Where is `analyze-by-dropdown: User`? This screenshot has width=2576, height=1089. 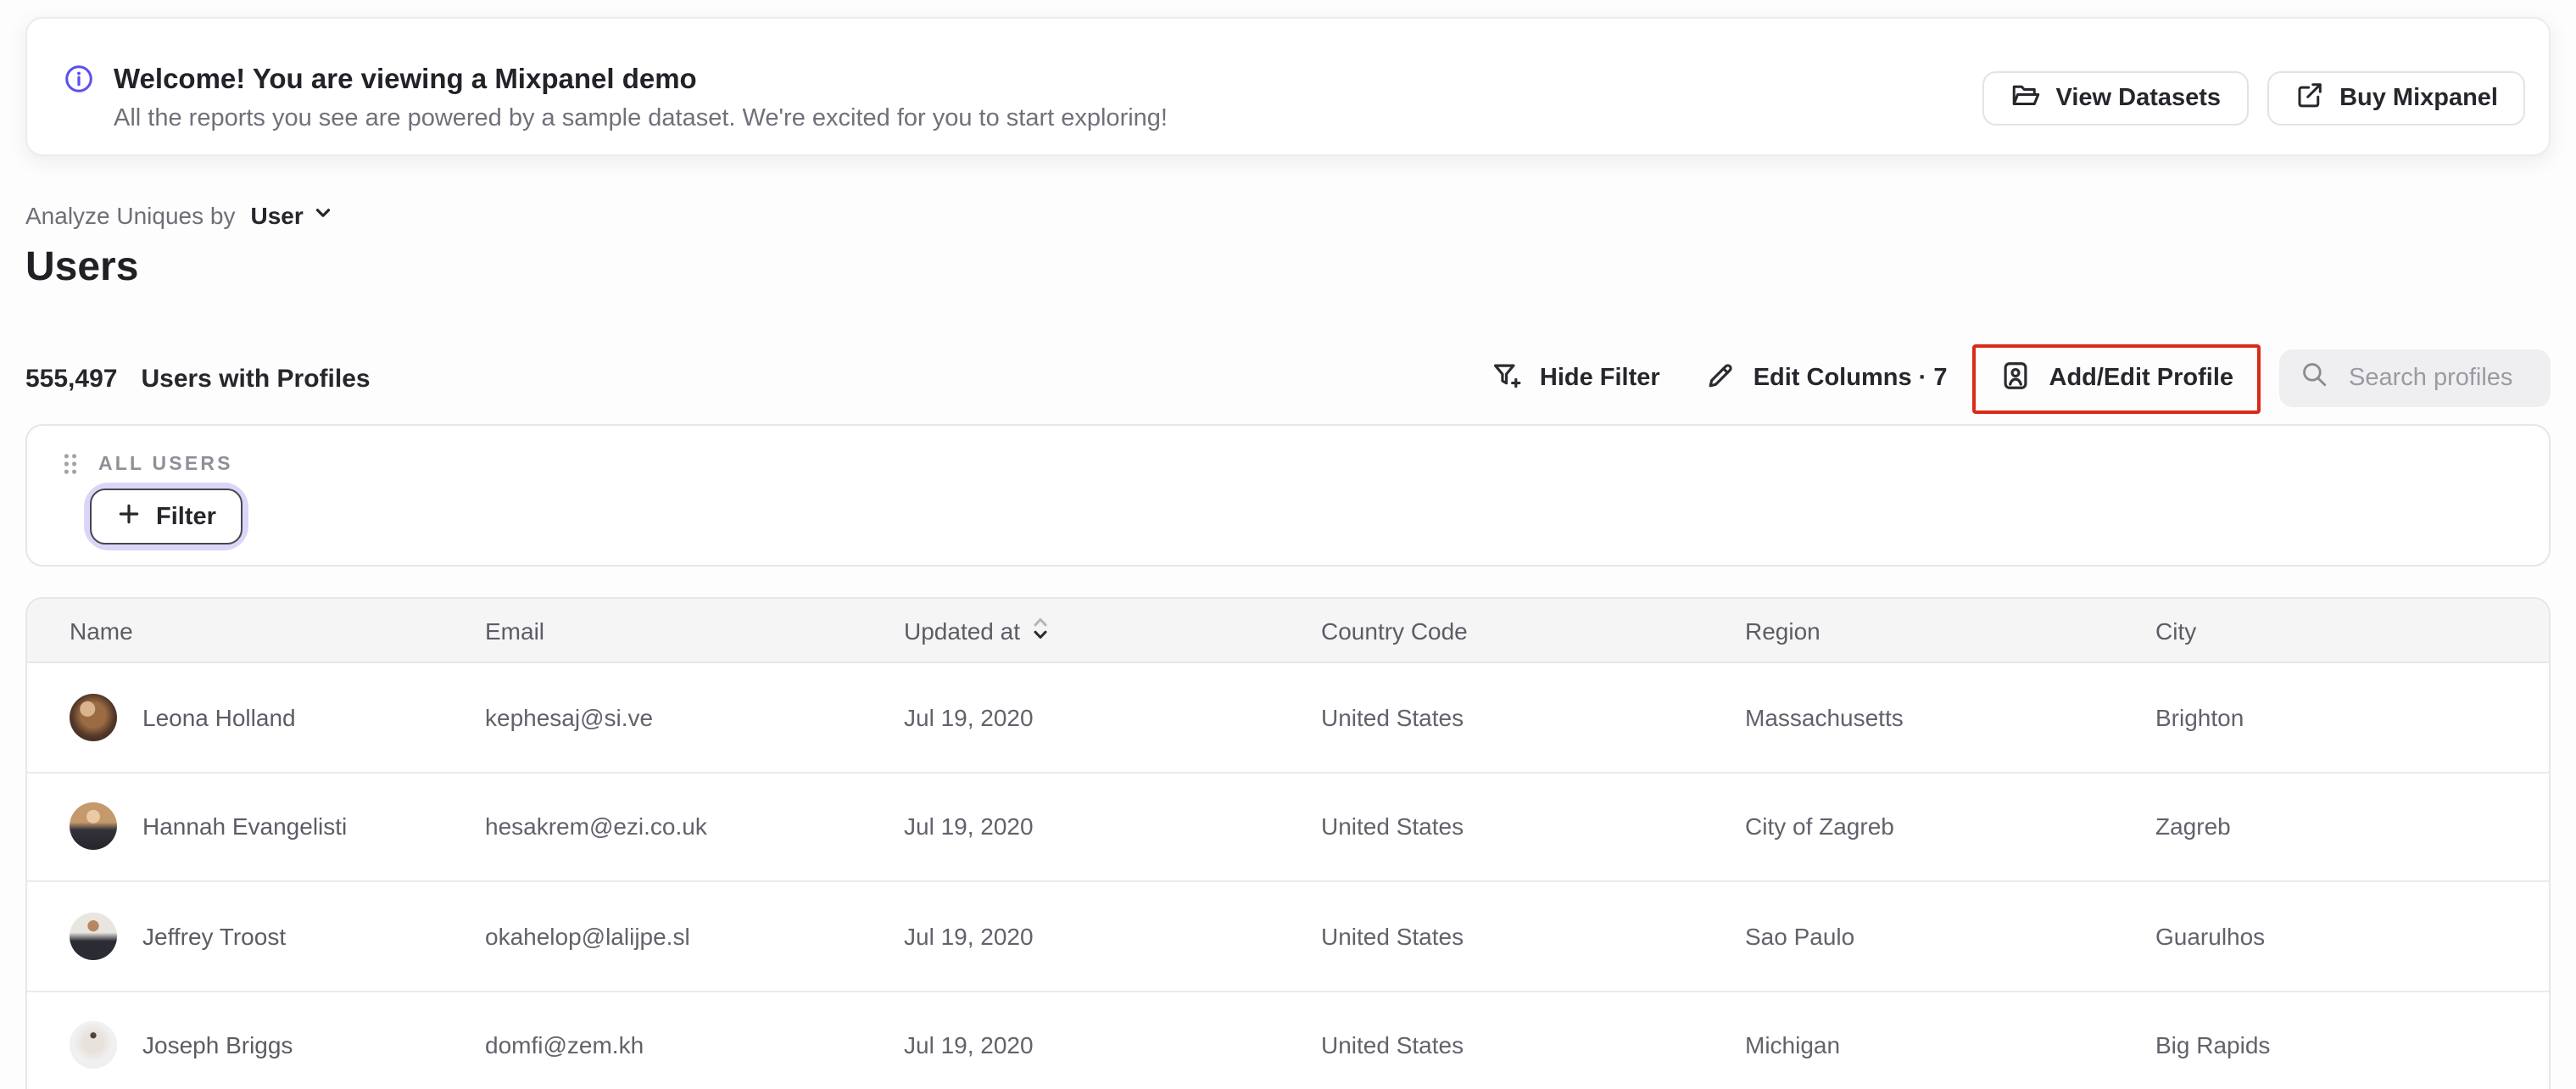
analyze-by-dropdown: User is located at coordinates (292, 215).